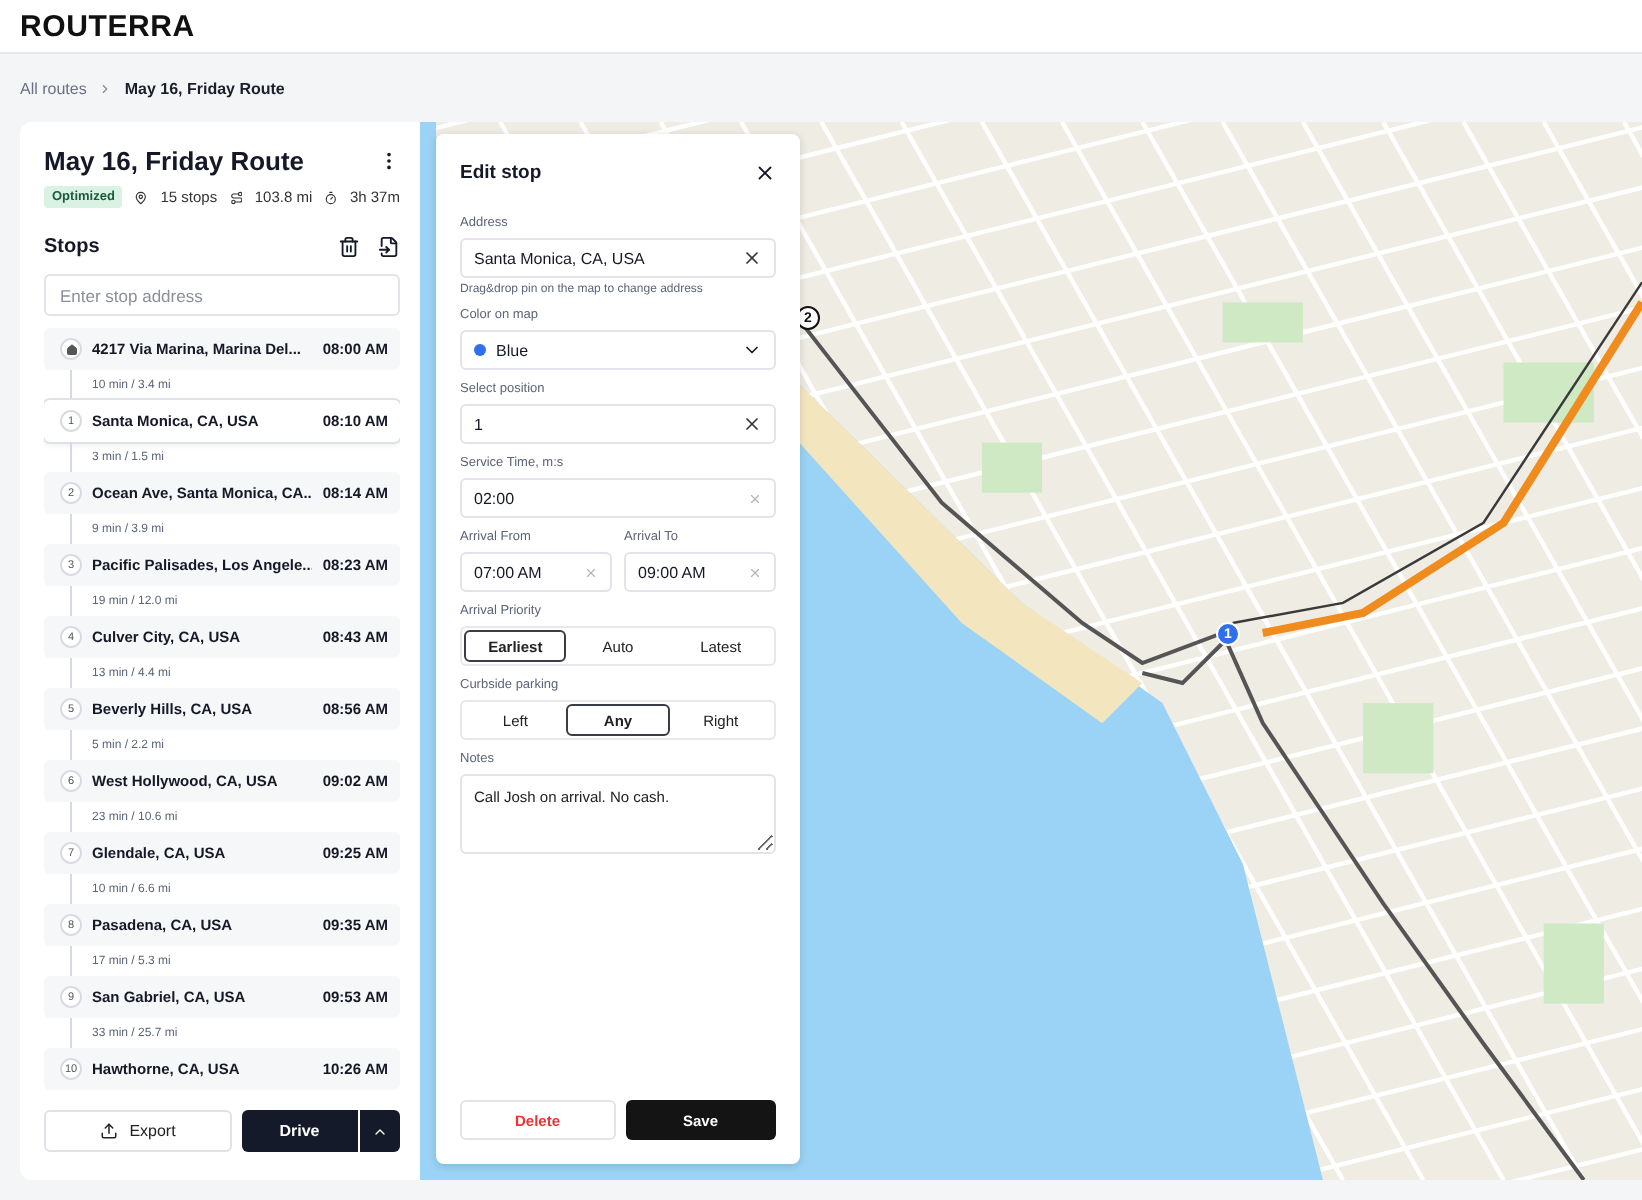  I want to click on home-icon, so click(71, 349).